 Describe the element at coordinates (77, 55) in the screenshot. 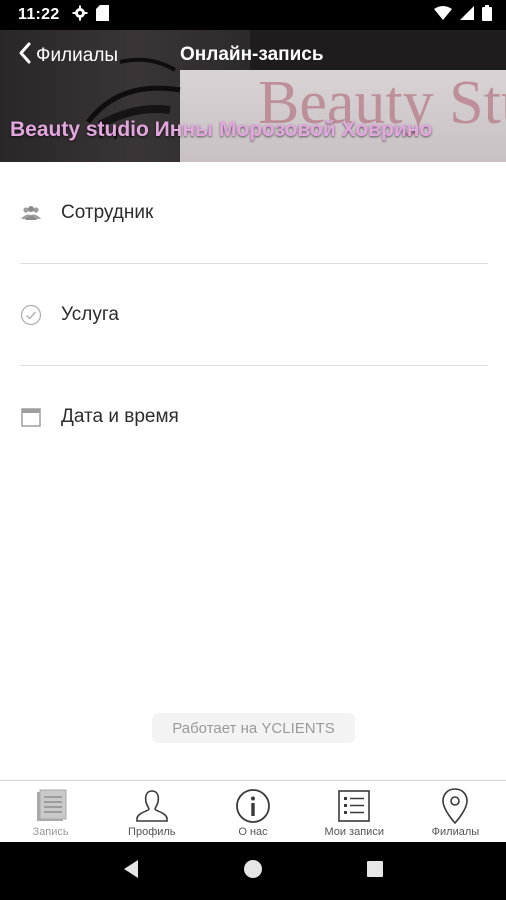

I see `back-button-label: Филиалы` at that location.